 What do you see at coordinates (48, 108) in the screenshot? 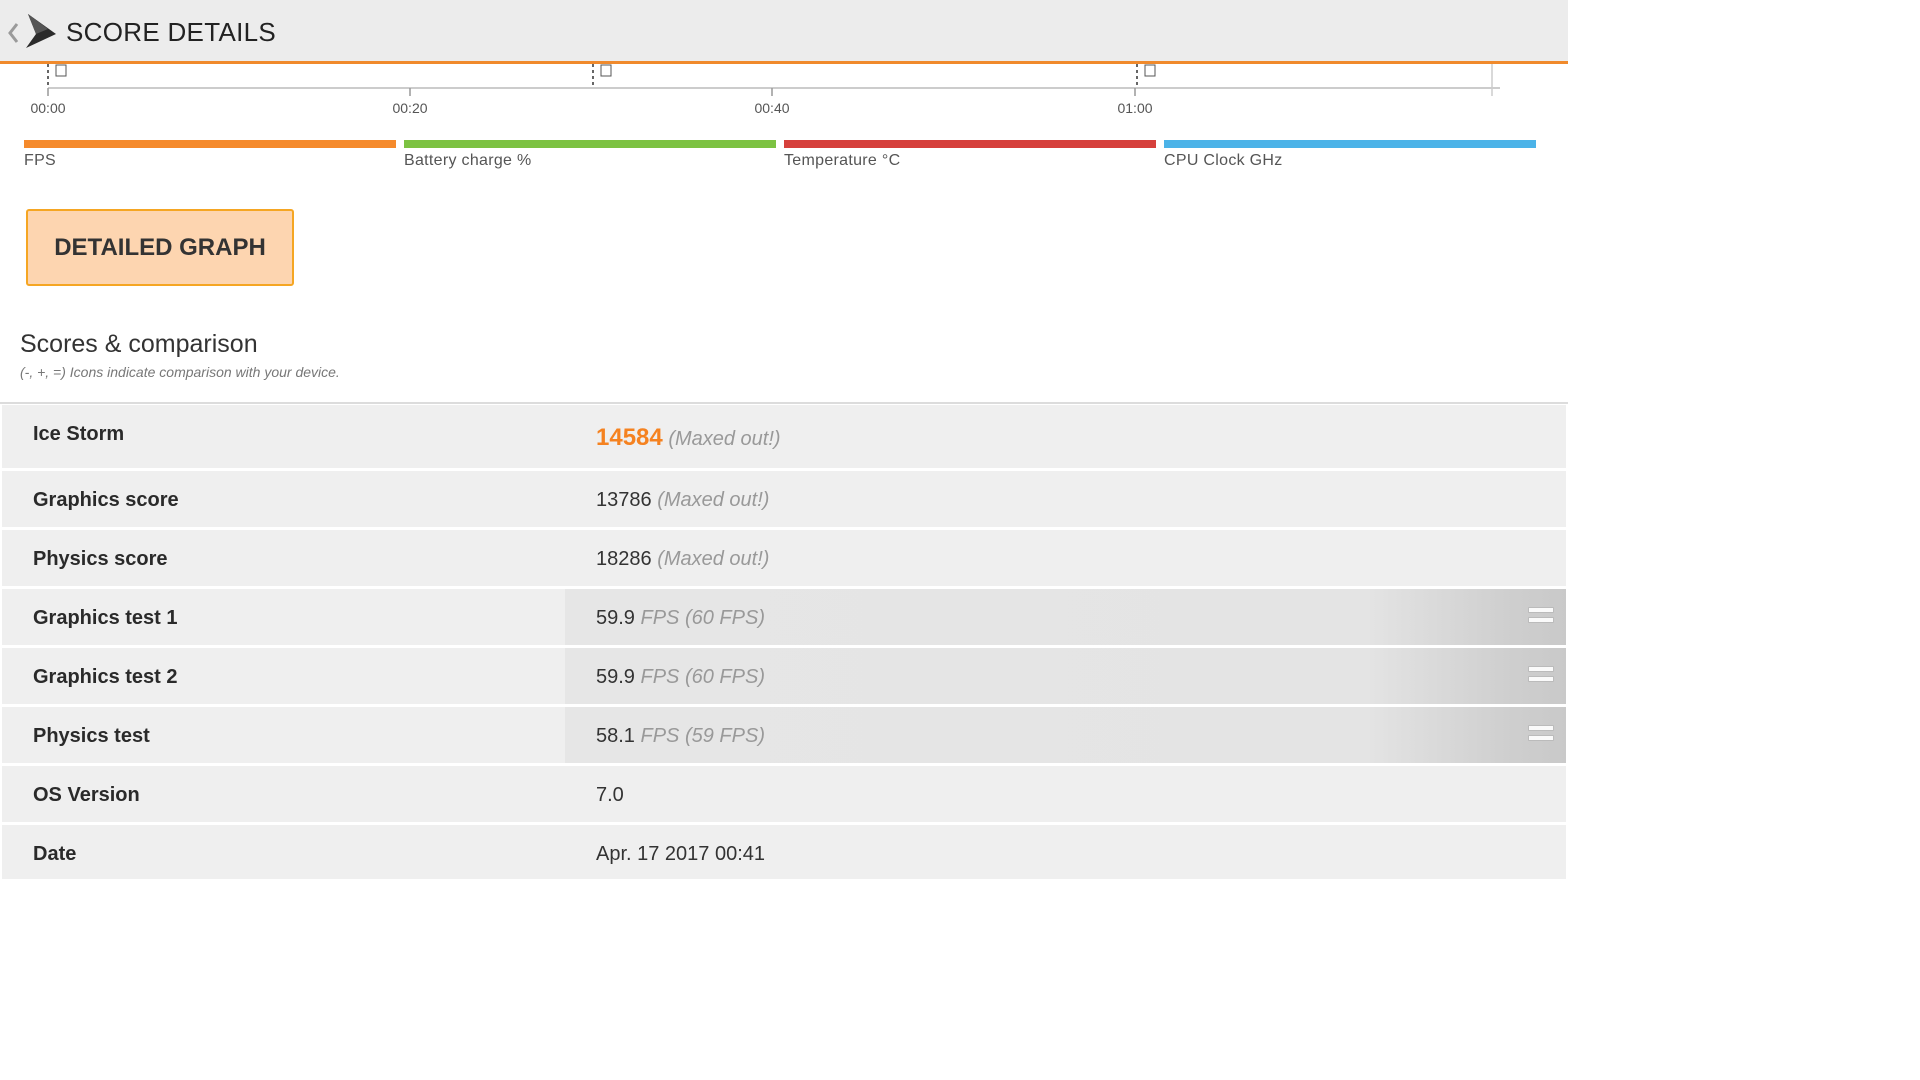
I see `timeline-tick-label: 00:00` at bounding box center [48, 108].